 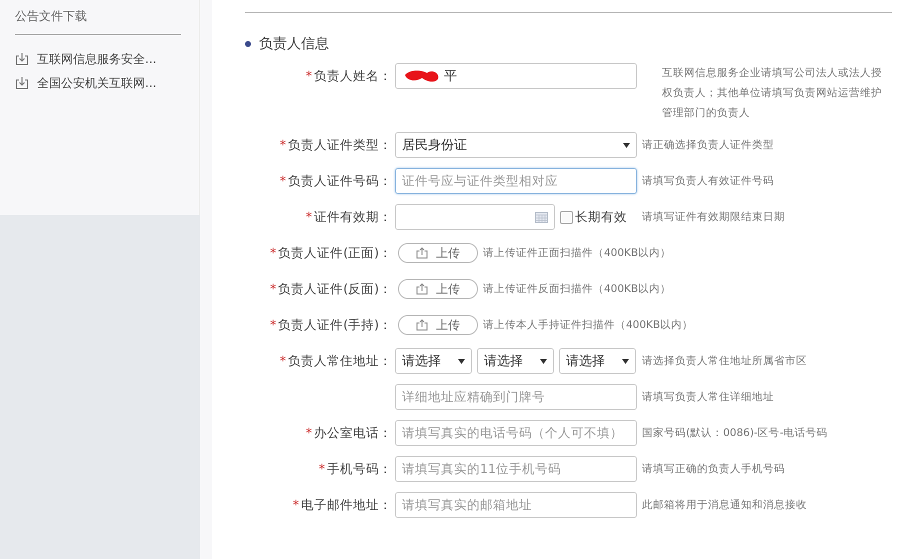 I want to click on field-hint: 请正确选择负责人证件类型, so click(x=708, y=145).